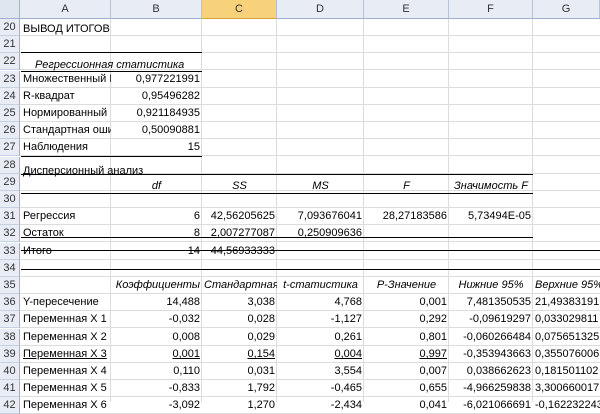  Describe the element at coordinates (10, 233) in the screenshot. I see `row-header-32: 32` at that location.